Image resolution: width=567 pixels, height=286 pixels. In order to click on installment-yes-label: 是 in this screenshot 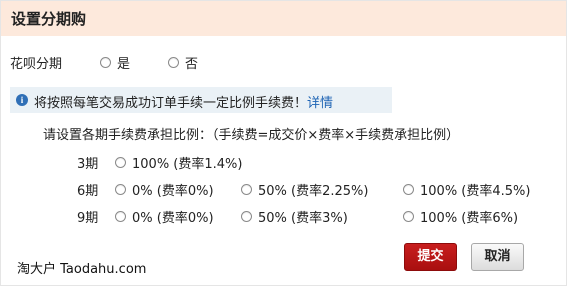, I will do `click(124, 64)`.